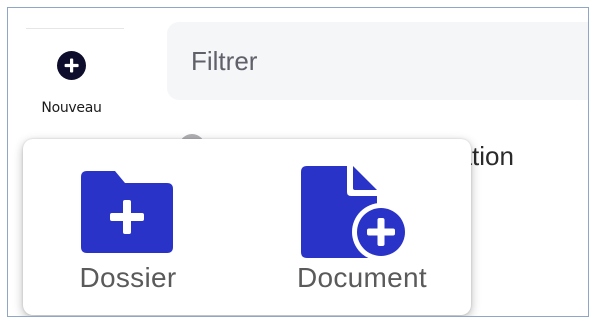  What do you see at coordinates (355, 213) in the screenshot?
I see `document-plus-icon` at bounding box center [355, 213].